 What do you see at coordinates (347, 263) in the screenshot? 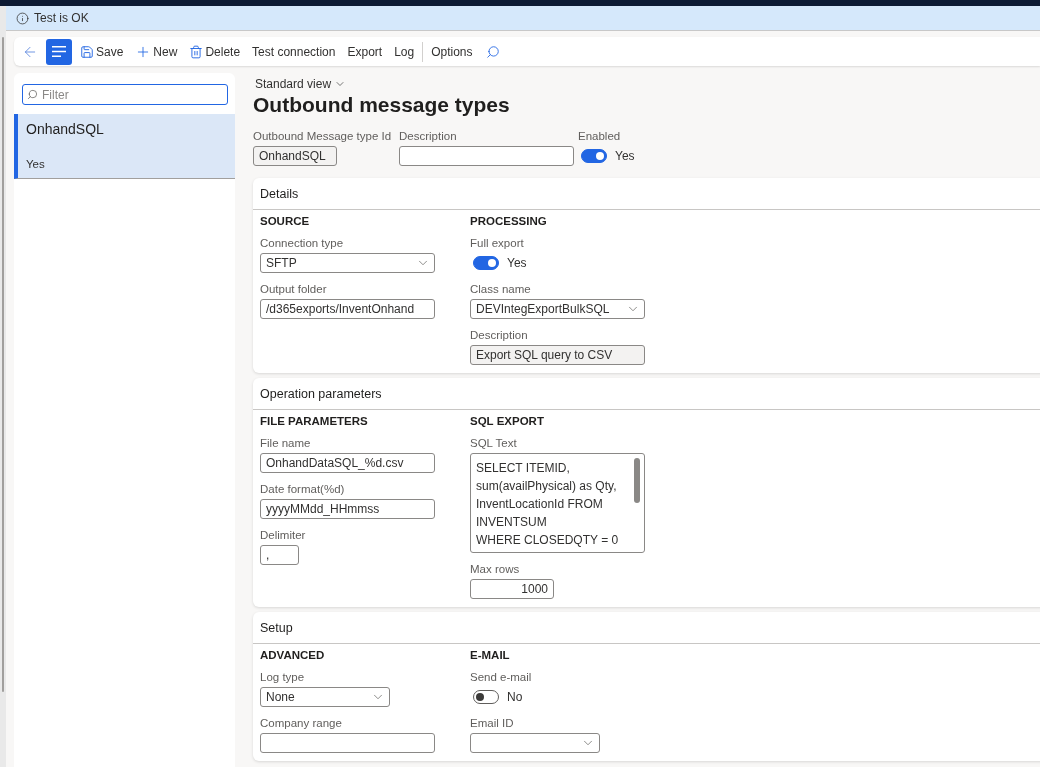
I see `dropdown: SFTP` at bounding box center [347, 263].